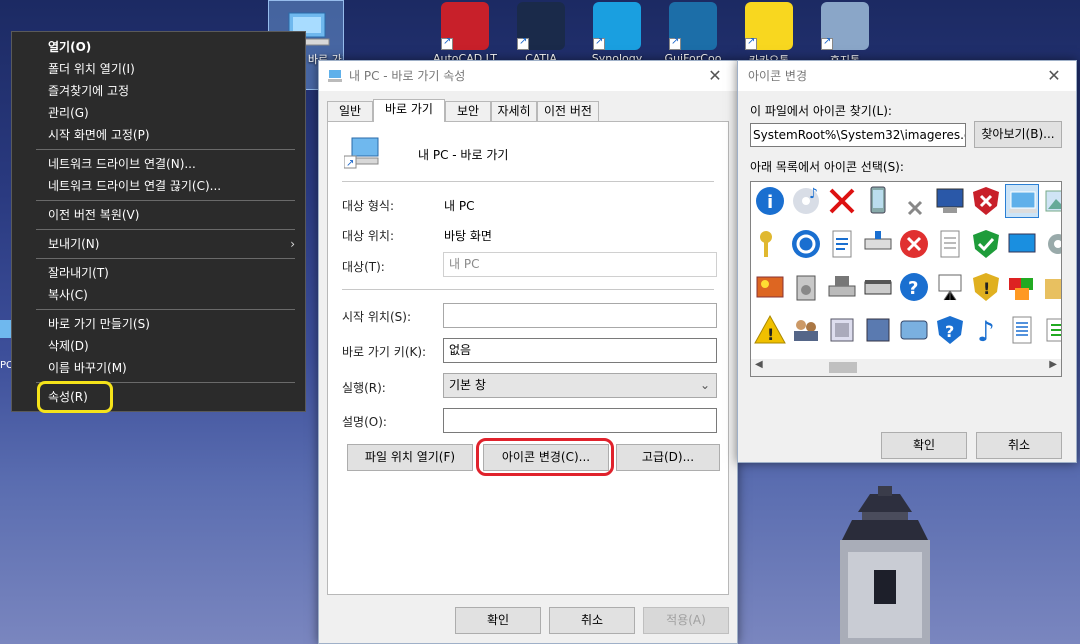  I want to click on media-icon, so click(806, 287).